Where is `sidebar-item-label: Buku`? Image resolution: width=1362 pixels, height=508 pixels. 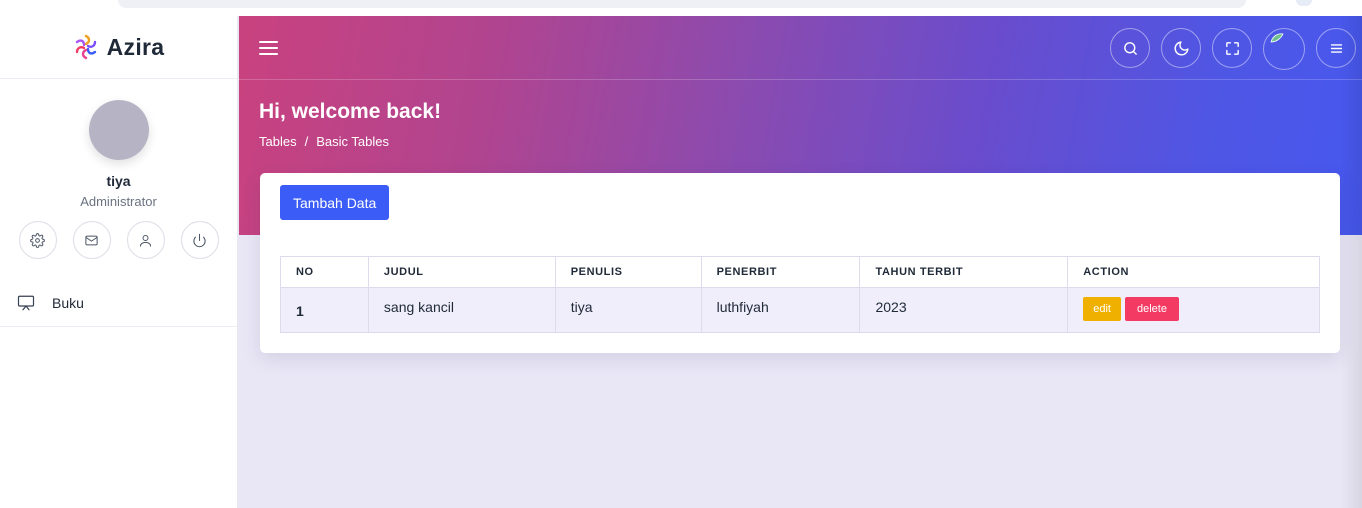
sidebar-item-label: Buku is located at coordinates (68, 302).